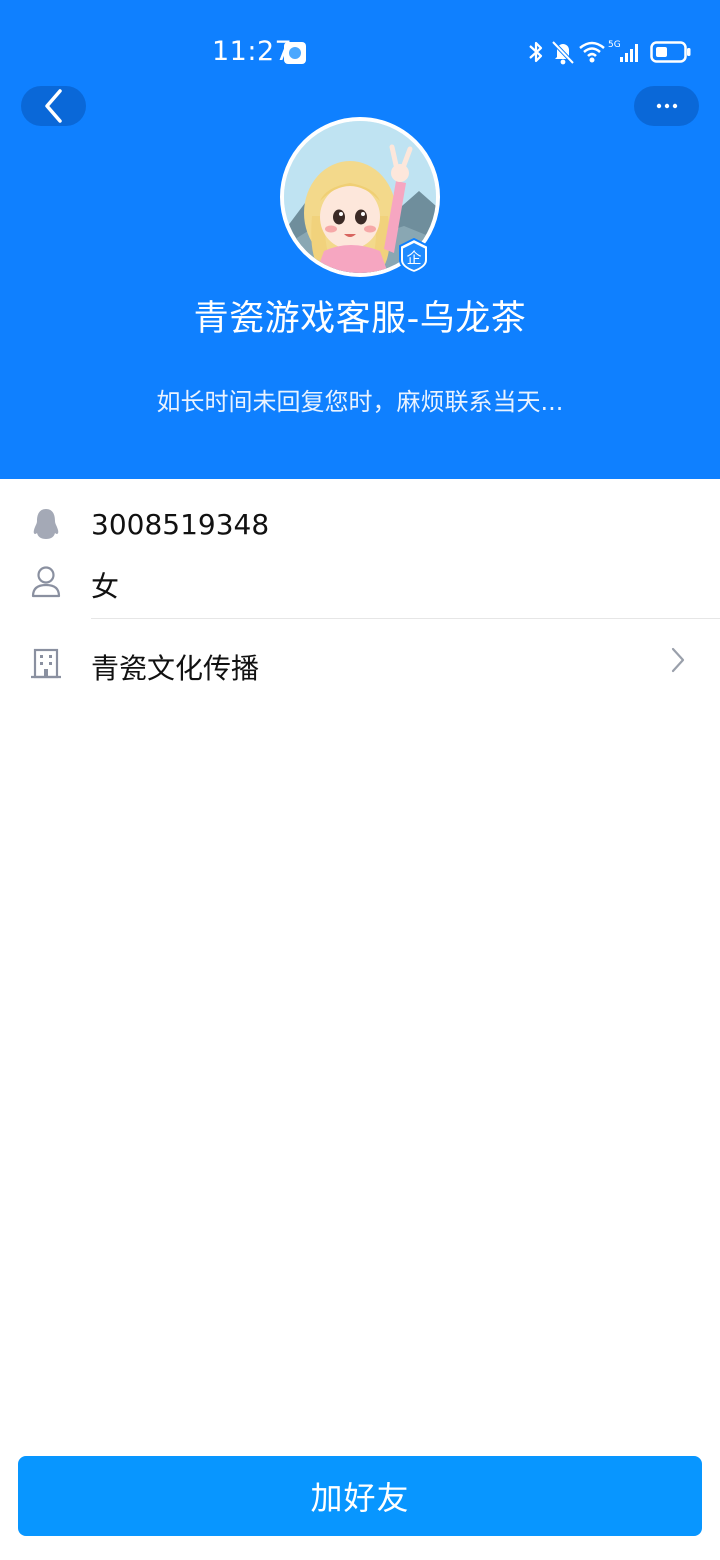  Describe the element at coordinates (46, 663) in the screenshot. I see `building-icon` at that location.